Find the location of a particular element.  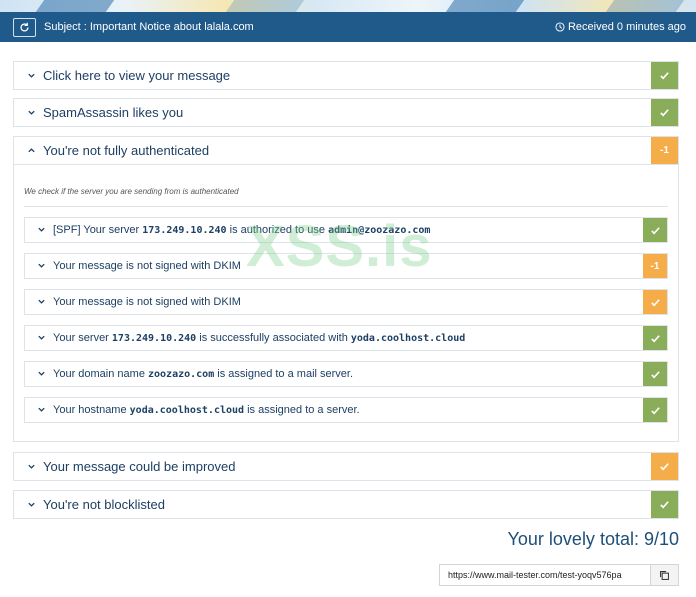

refresh-icon is located at coordinates (24, 27).